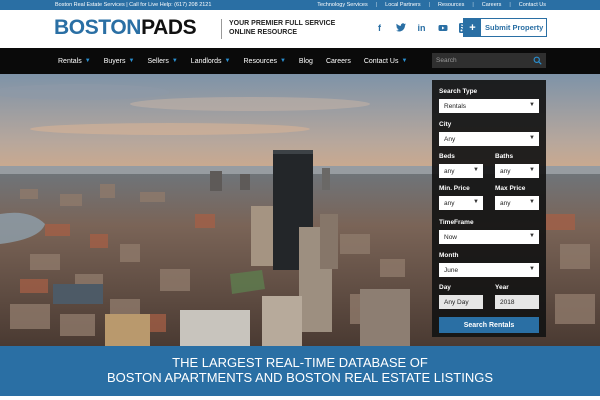 This screenshot has width=600, height=400. I want to click on day-input: Any Day, so click(461, 302).